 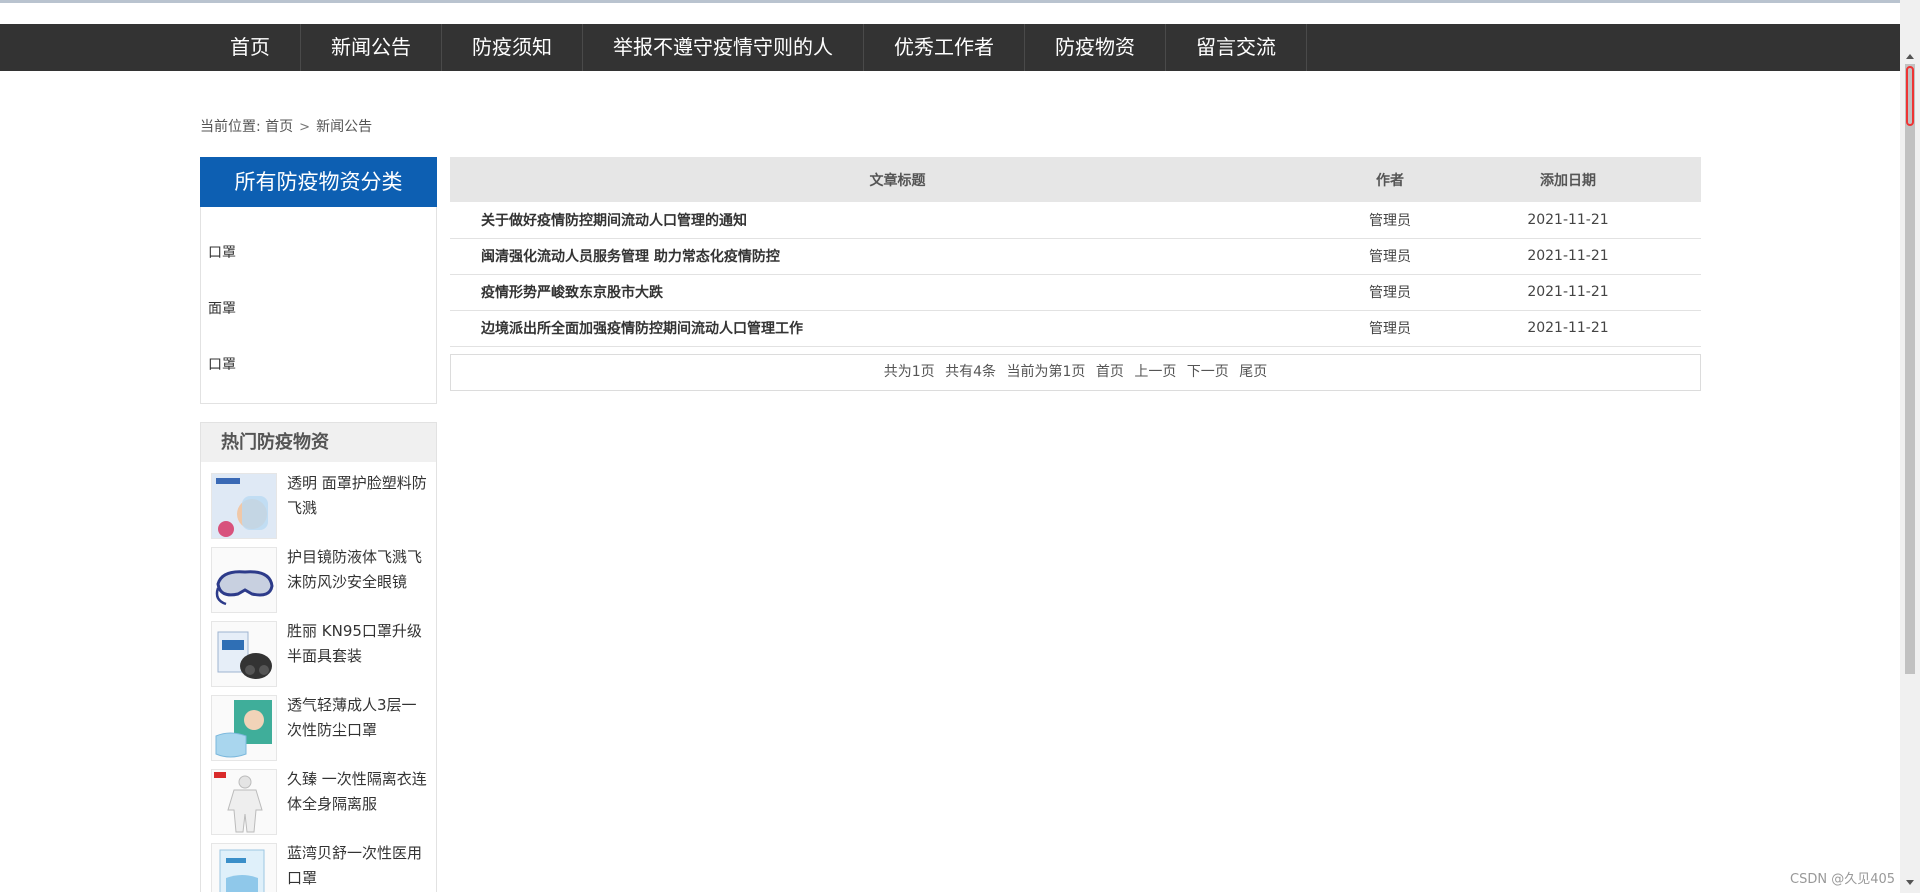 I want to click on hot-supply-item: 透明 面罩护脸塑料防飞溅, so click(x=318, y=500).